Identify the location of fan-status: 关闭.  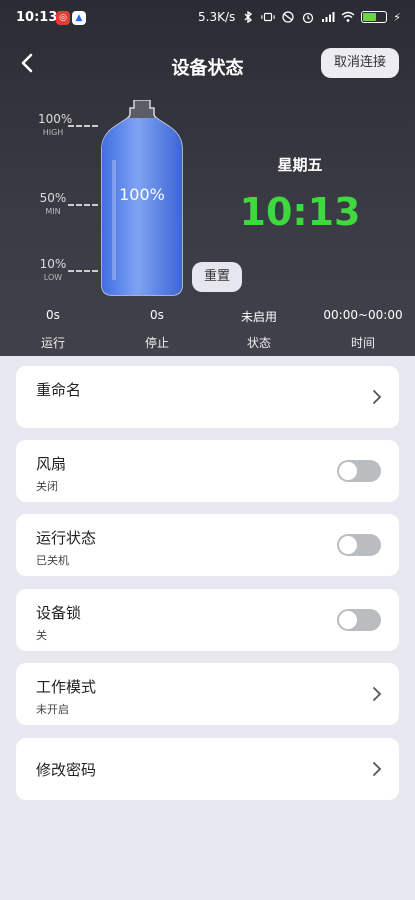
(47, 486).